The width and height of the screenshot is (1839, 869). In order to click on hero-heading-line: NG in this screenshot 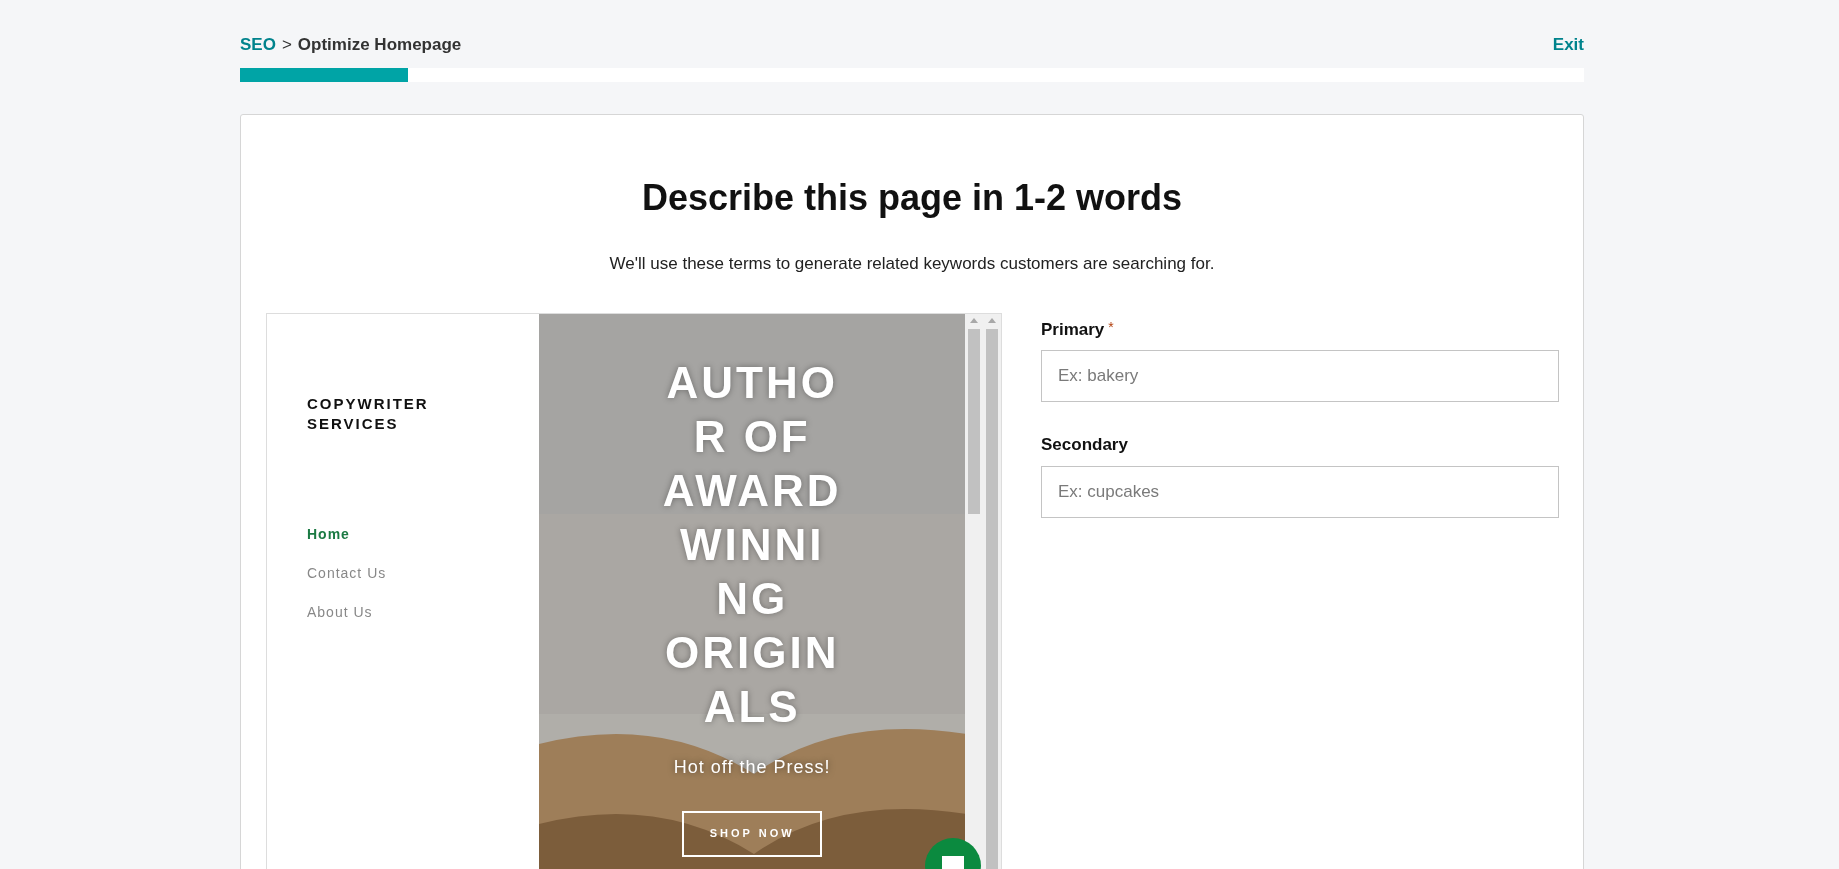, I will do `click(752, 598)`.